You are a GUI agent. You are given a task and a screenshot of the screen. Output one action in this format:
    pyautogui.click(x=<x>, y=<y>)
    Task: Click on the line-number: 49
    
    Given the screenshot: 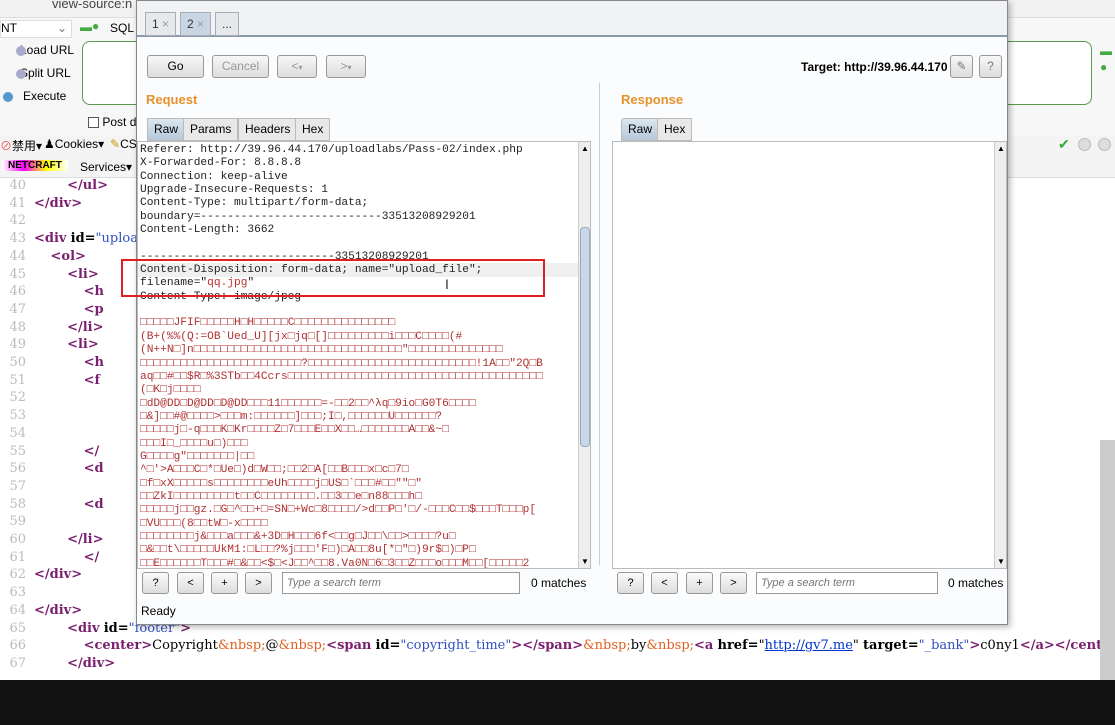 What is the action you would take?
    pyautogui.click(x=17, y=345)
    